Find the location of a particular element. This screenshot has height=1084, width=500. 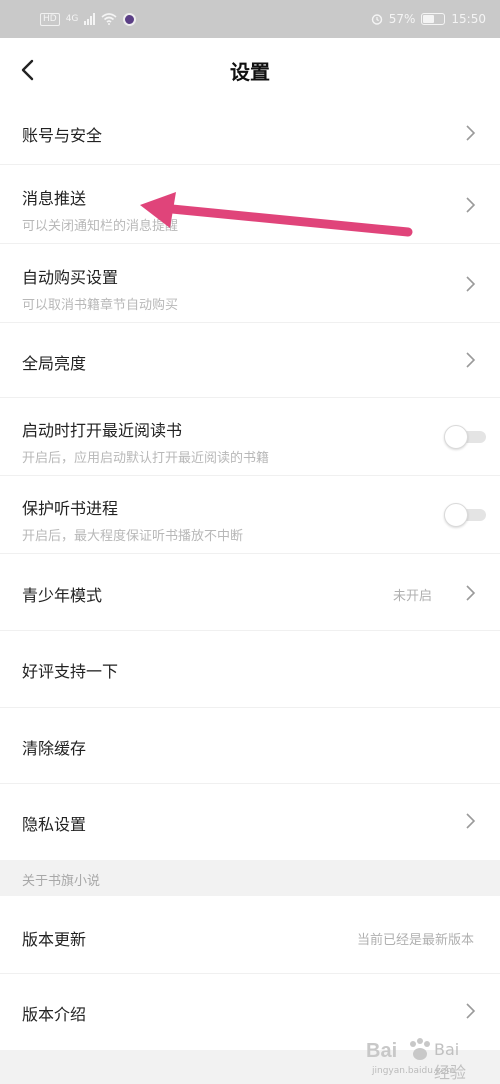

row-subtitle: 开启后，应用启动默认打开最近阅读的书籍 is located at coordinates (146, 458).